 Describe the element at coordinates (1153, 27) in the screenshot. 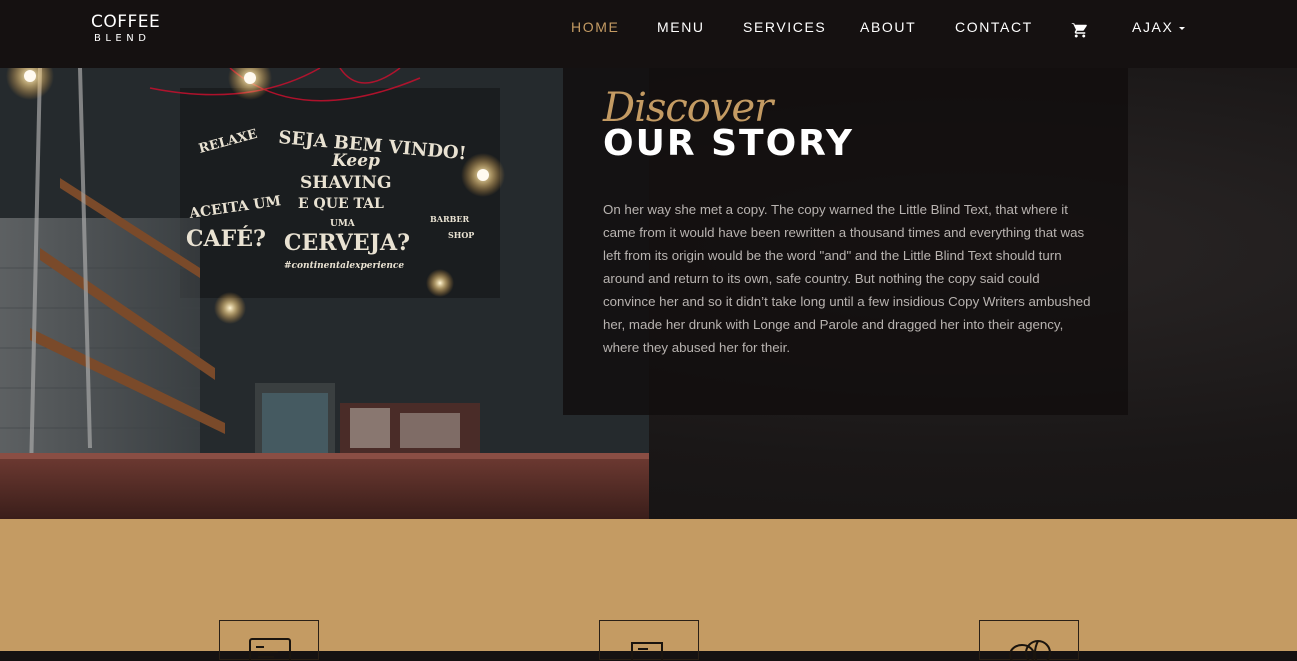

I see `account-label: AJAX` at that location.